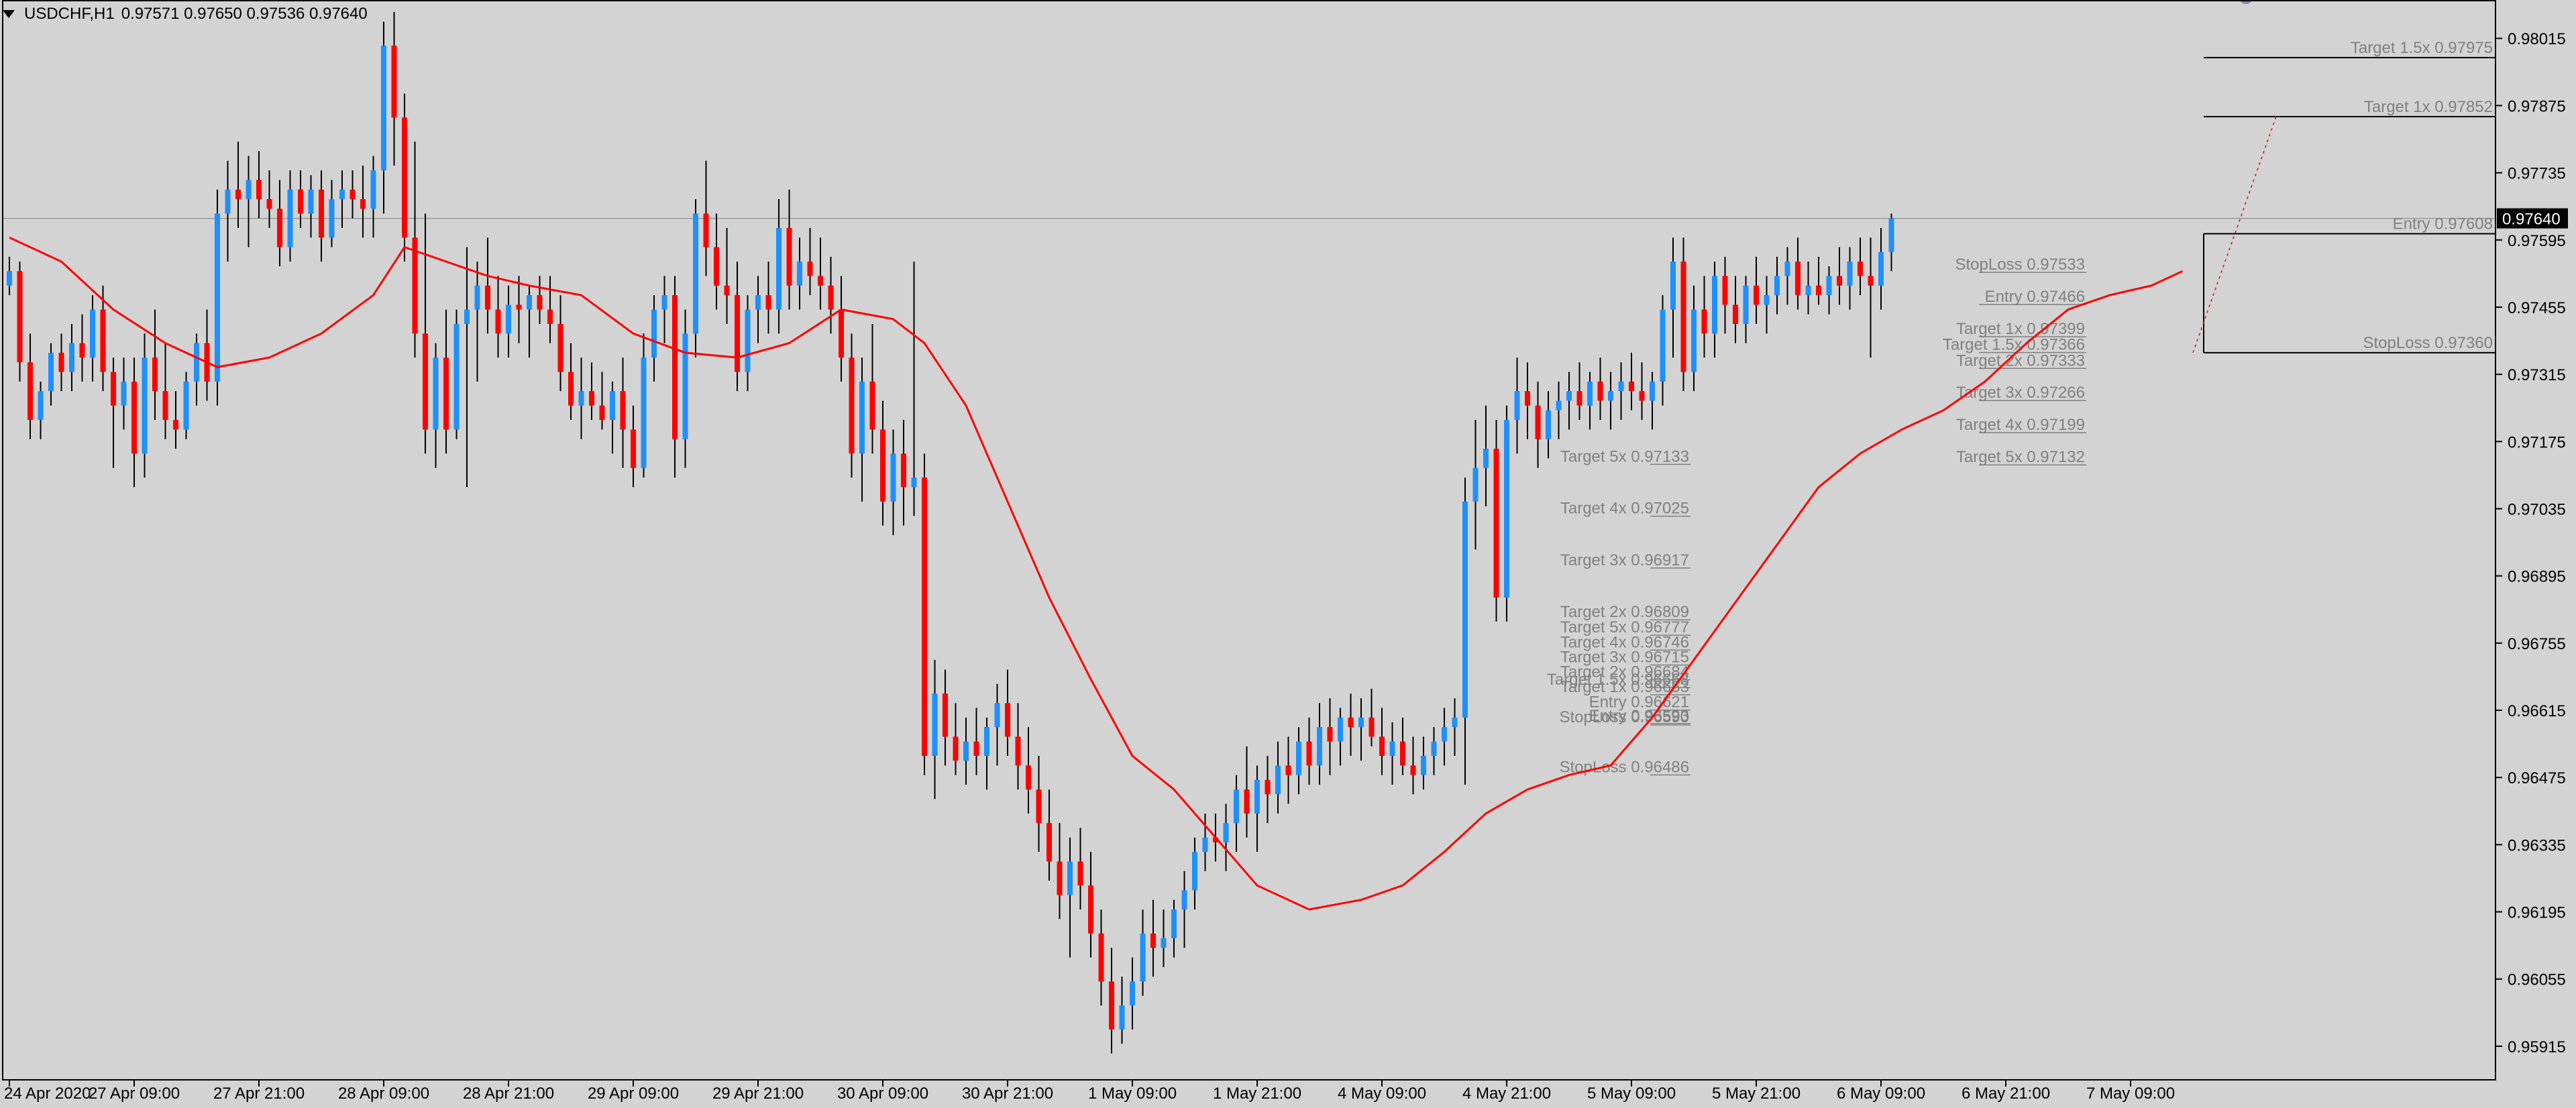 Image resolution: width=2576 pixels, height=1108 pixels. I want to click on level-label: Target 5x 0.97132, so click(2020, 457).